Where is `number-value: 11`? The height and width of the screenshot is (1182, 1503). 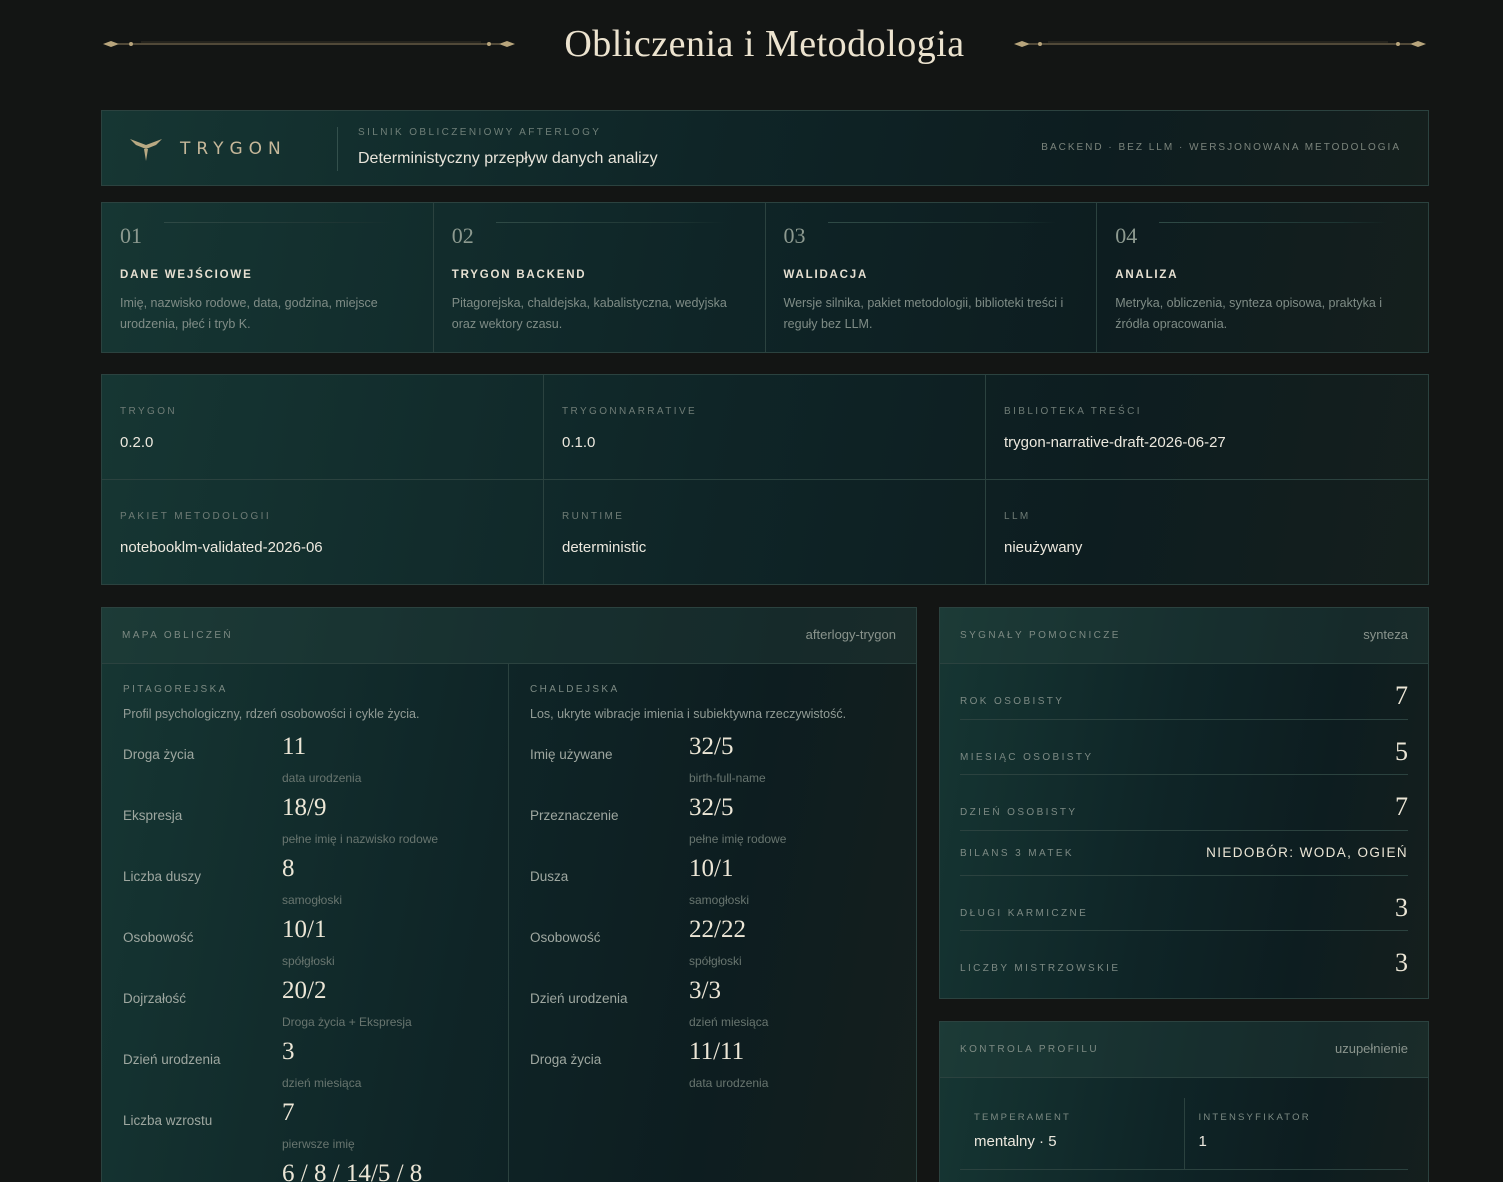 number-value: 11 is located at coordinates (294, 746).